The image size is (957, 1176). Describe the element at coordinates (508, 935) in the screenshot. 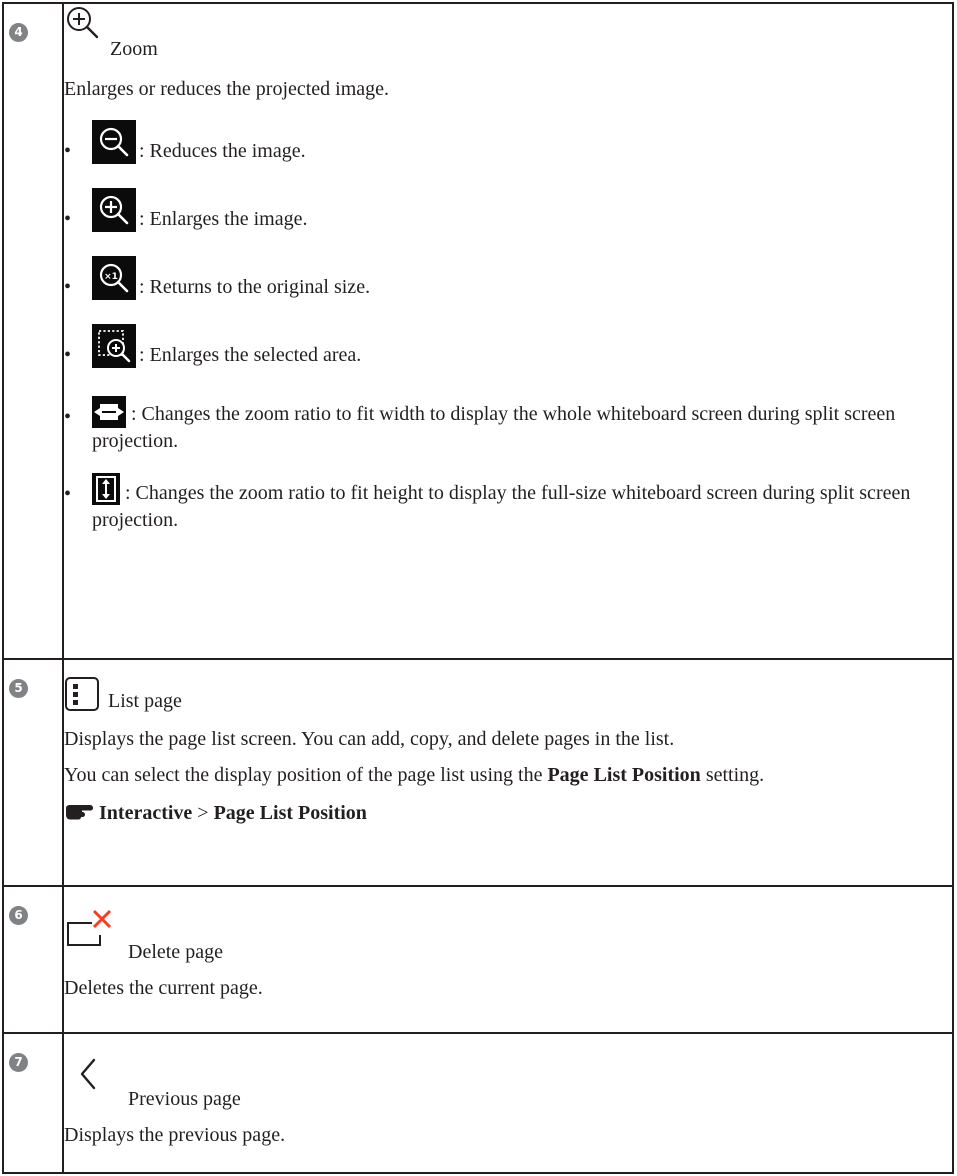

I see `delete-page-heading: Delete page` at that location.